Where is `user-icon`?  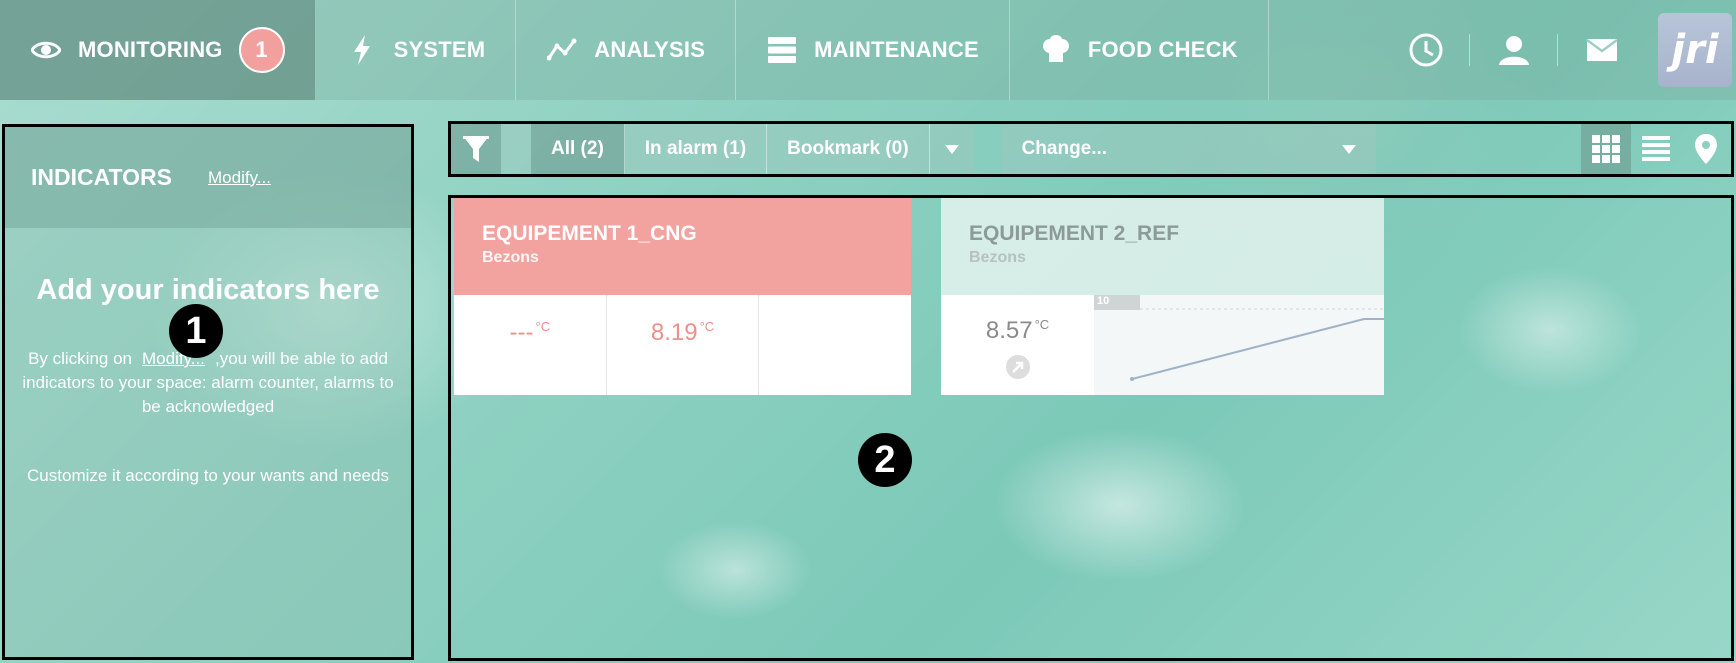 user-icon is located at coordinates (1514, 50).